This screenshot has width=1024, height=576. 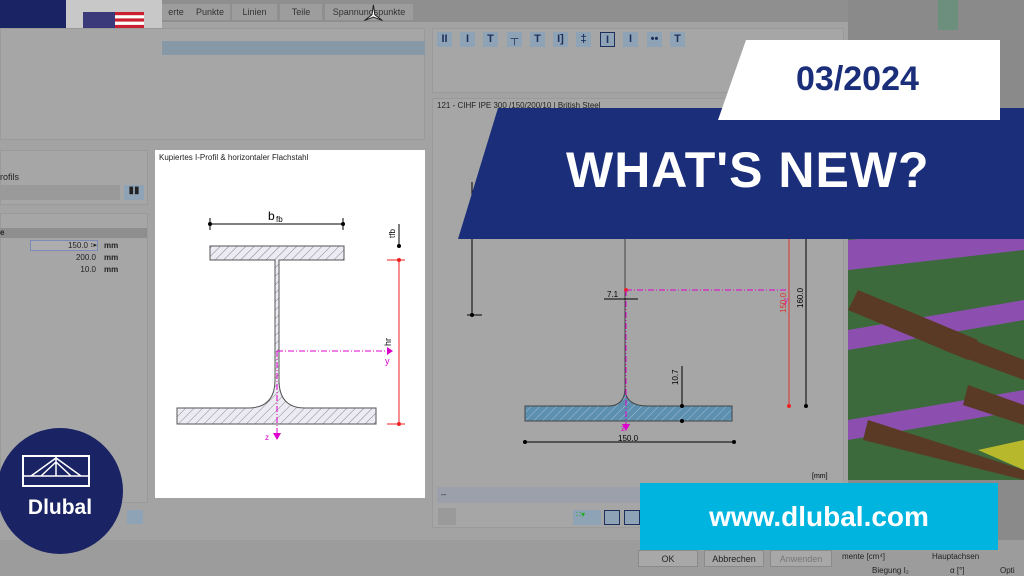 I want to click on print-icon, so click(x=612, y=517).